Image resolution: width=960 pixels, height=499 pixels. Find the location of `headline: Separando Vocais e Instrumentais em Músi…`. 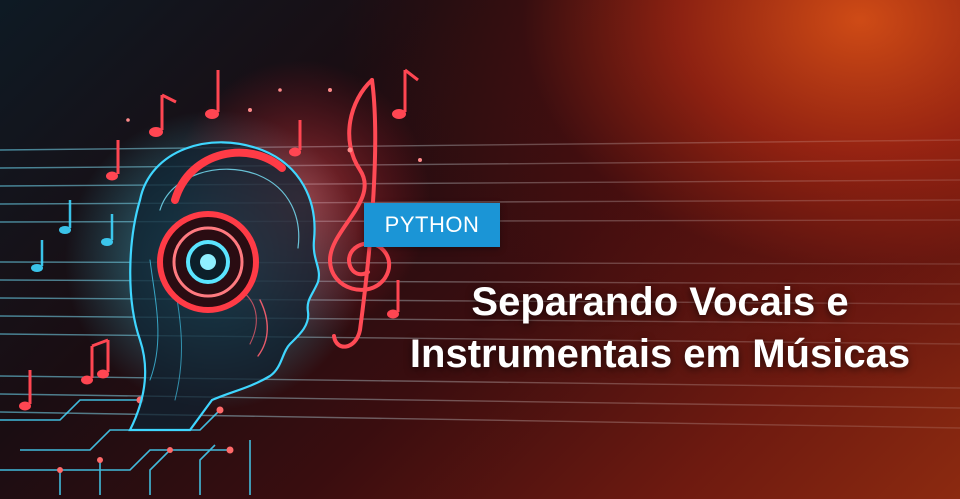

headline: Separando Vocais e Instrumentais em Músi… is located at coordinates (660, 328).